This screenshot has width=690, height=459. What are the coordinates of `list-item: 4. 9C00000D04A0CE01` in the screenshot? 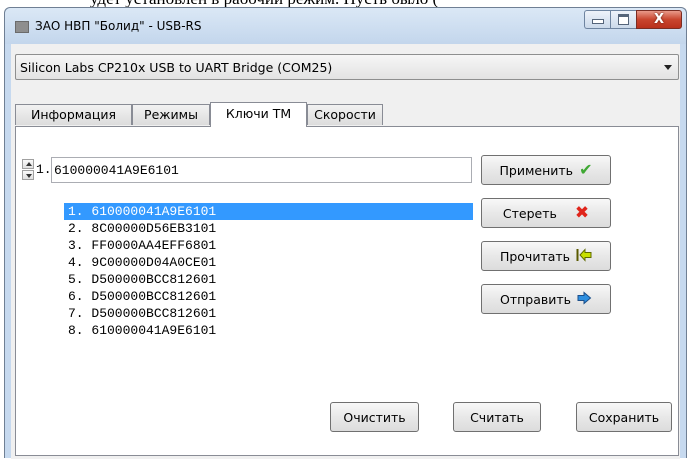 It's located at (268, 262).